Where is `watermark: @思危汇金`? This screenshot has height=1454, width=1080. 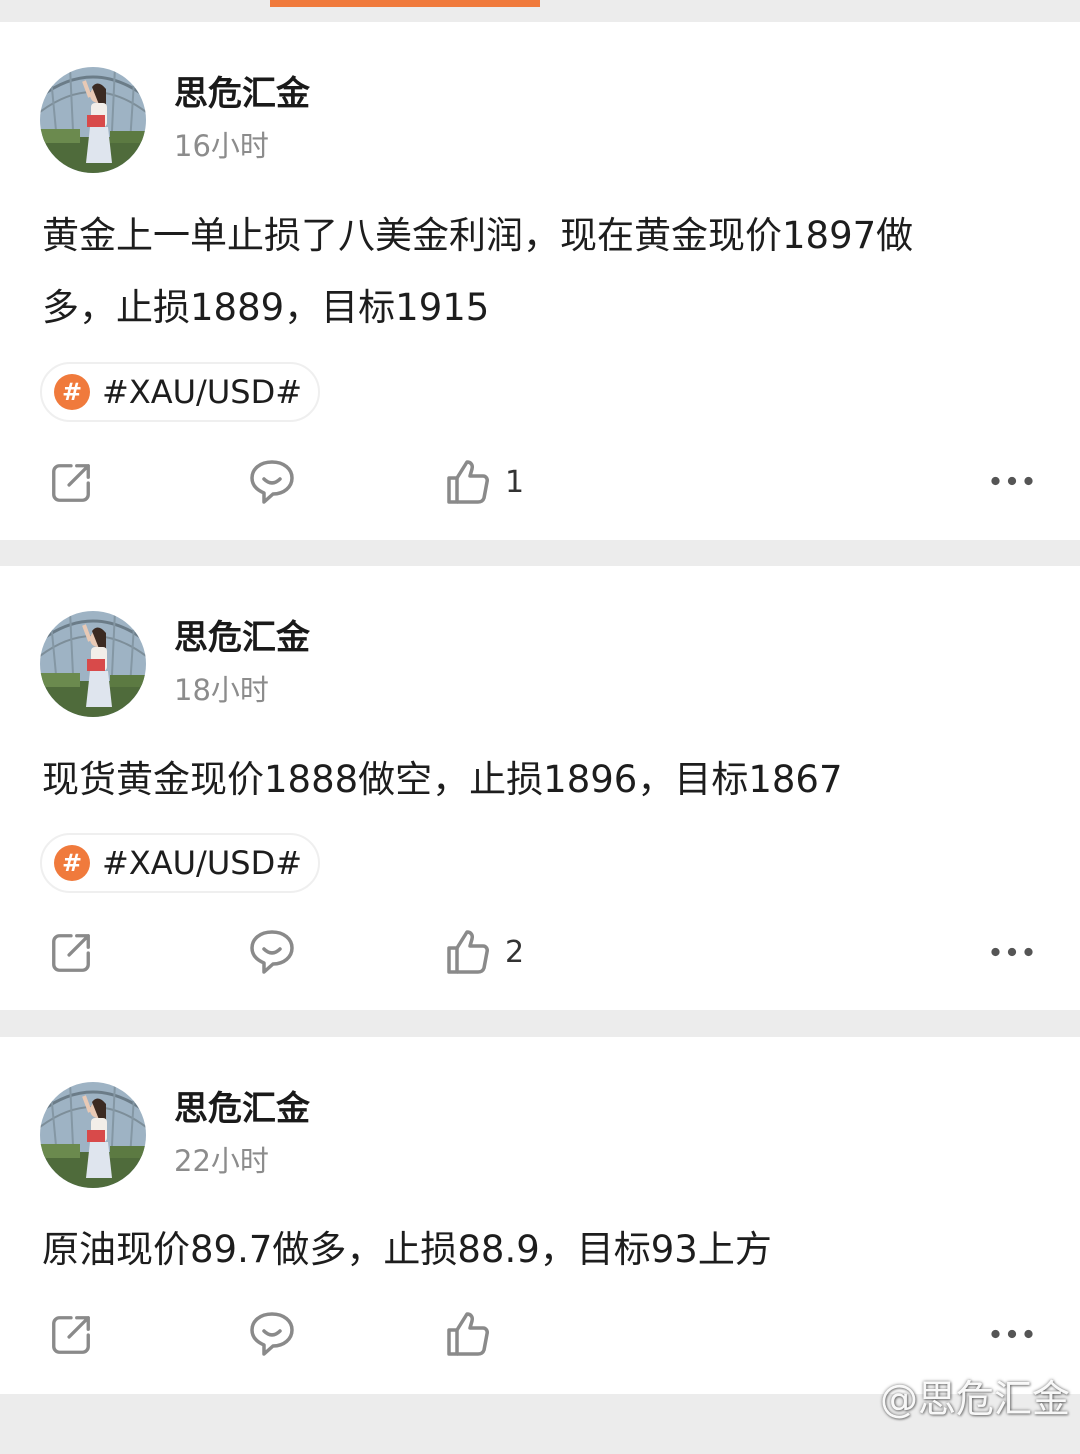 watermark: @思危汇金 is located at coordinates (974, 1399).